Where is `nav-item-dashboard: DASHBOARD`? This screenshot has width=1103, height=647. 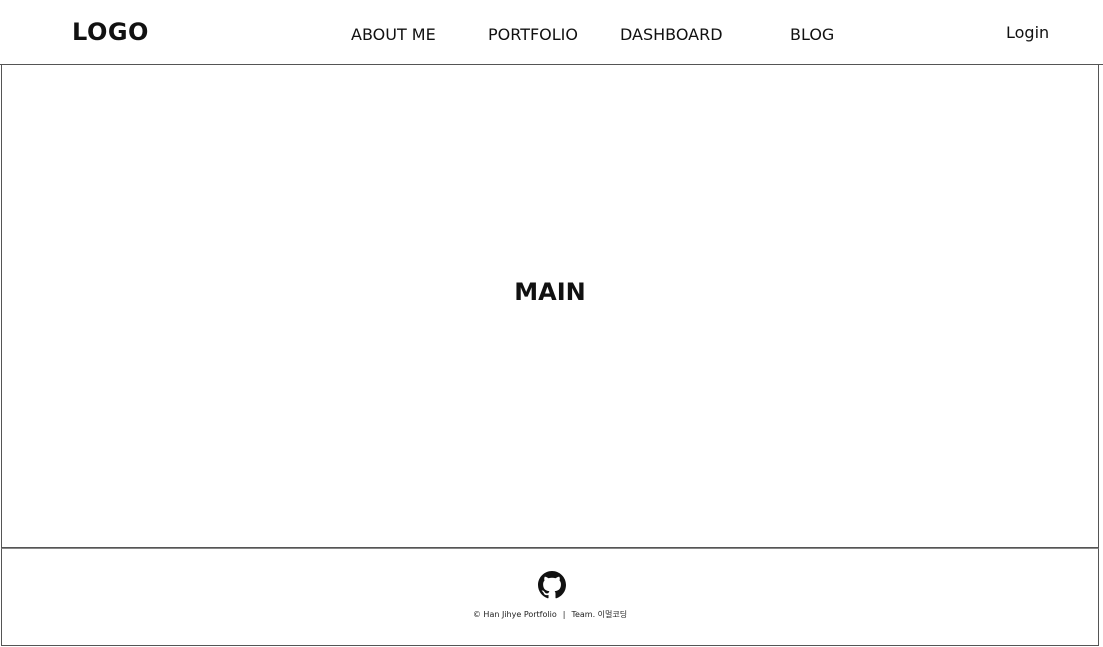 nav-item-dashboard: DASHBOARD is located at coordinates (671, 34).